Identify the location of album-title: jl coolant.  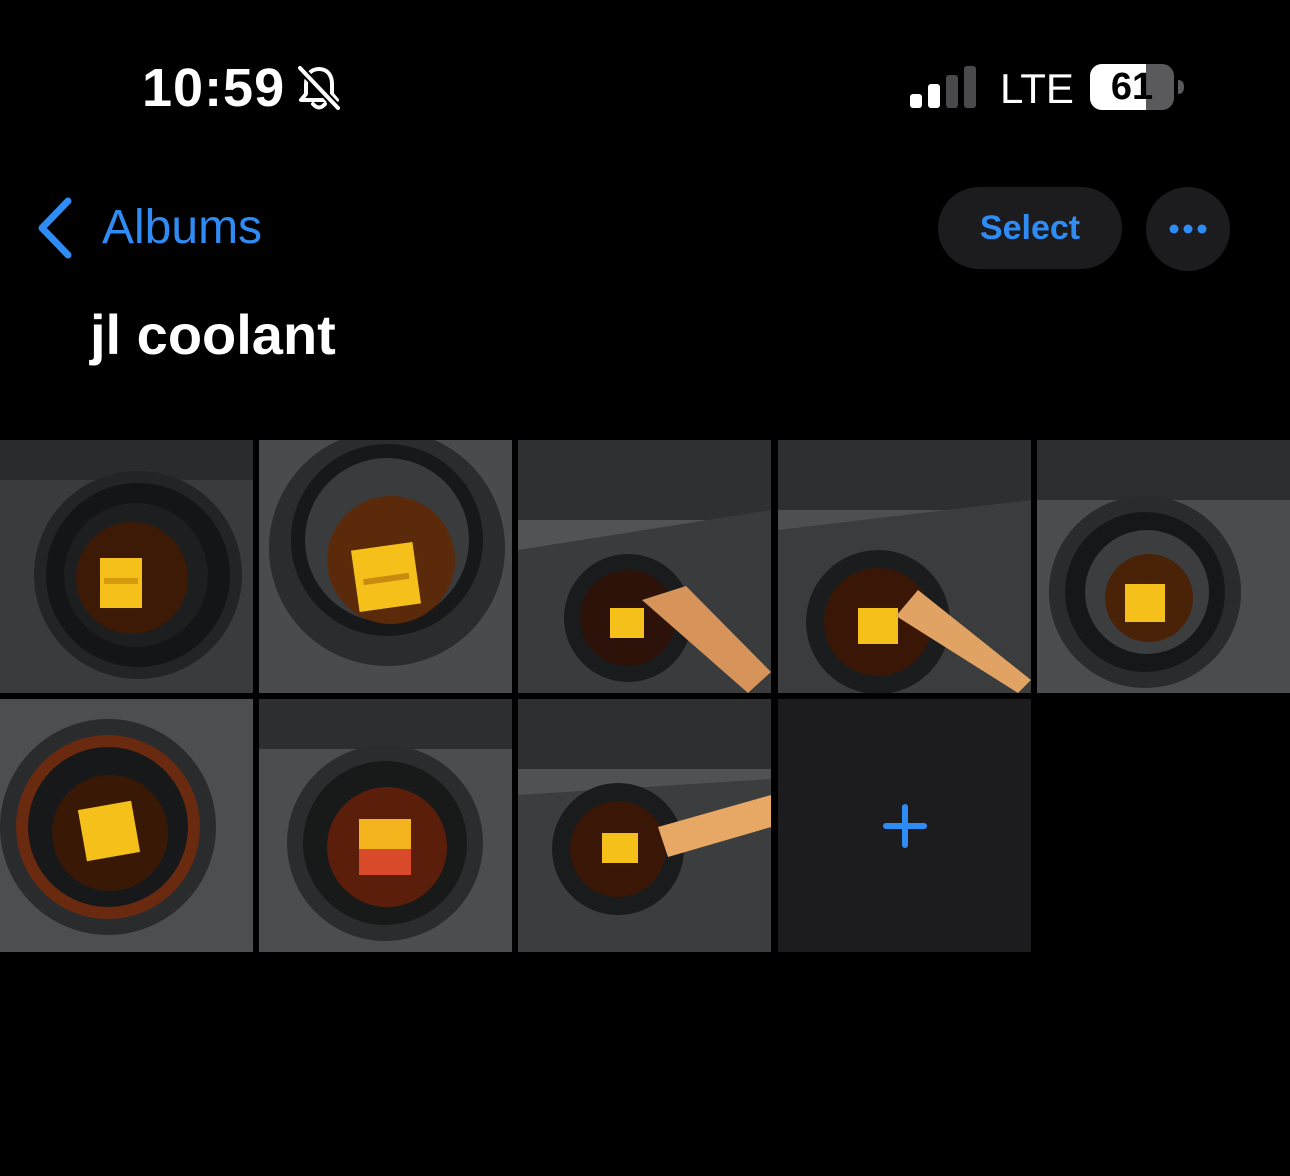
(213, 334).